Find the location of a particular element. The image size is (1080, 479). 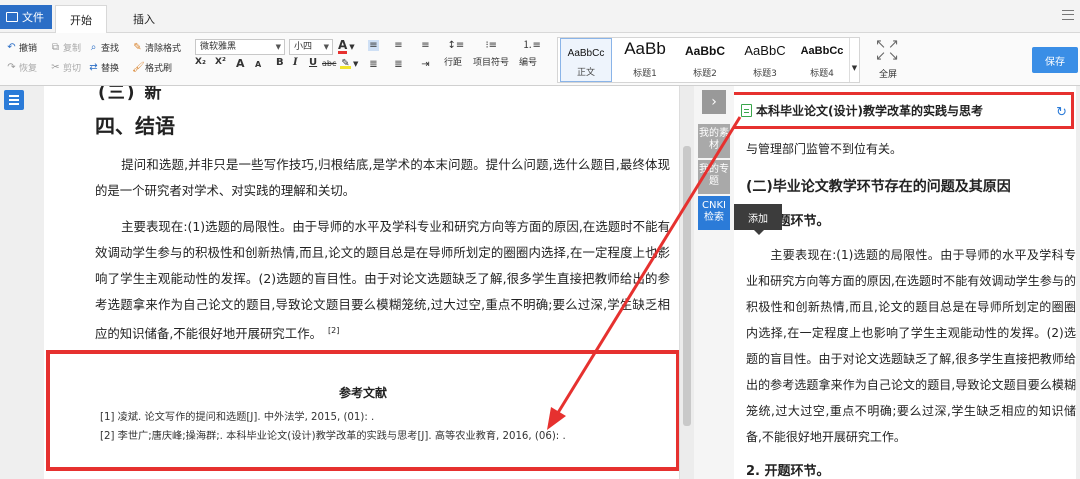

outline-toggle-button is located at coordinates (14, 100).